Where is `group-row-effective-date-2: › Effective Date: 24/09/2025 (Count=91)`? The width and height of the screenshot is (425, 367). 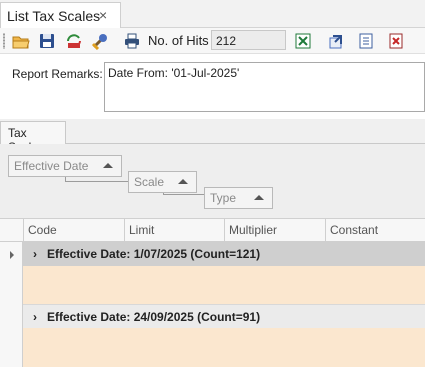 group-row-effective-date-2: › Effective Date: 24/09/2025 (Count=91) is located at coordinates (224, 316).